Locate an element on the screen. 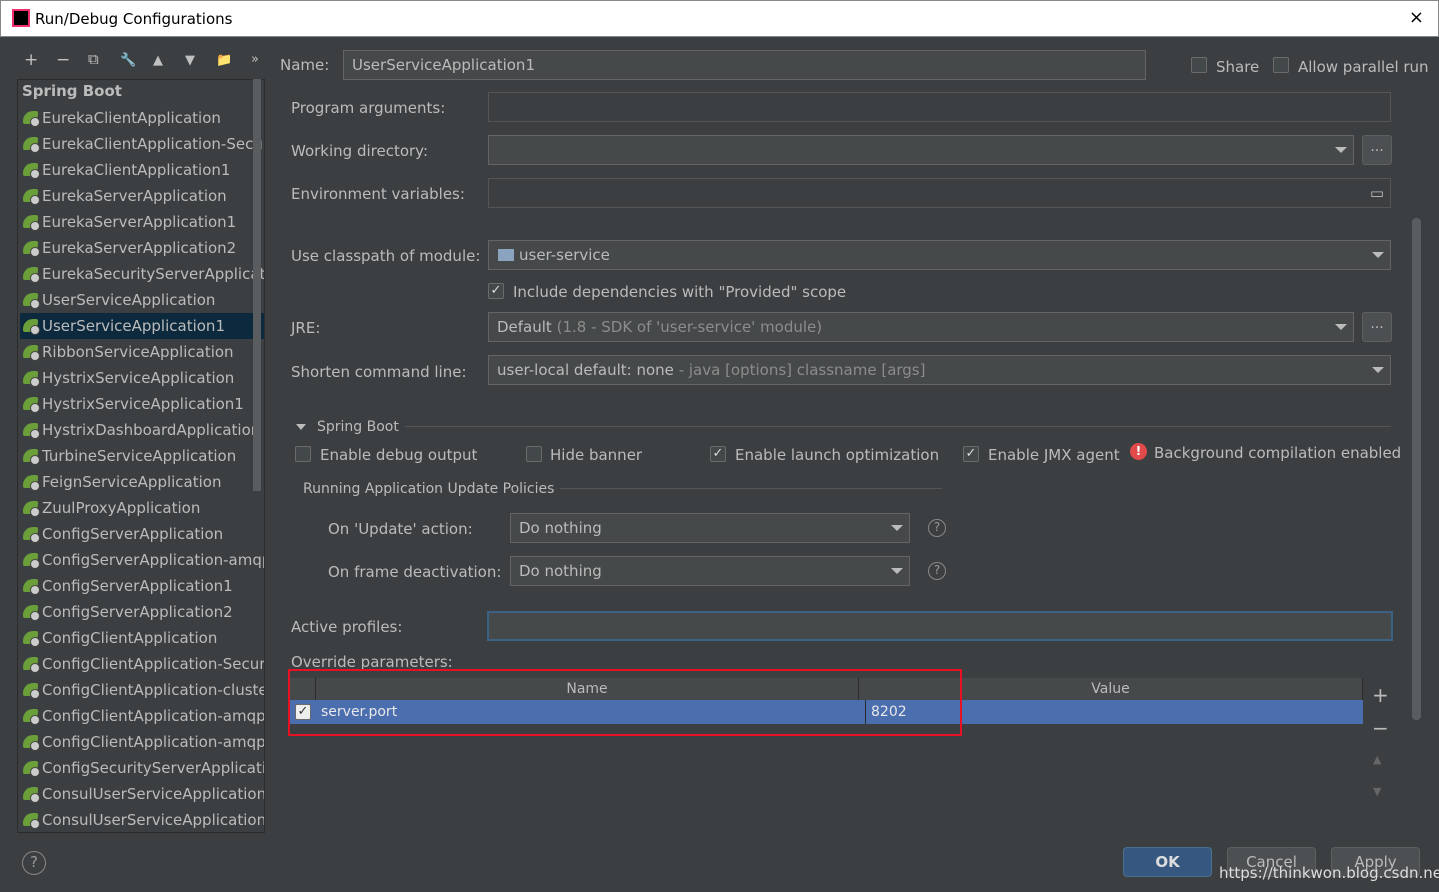 This screenshot has width=1439, height=892. sidebar-item: ConfigClientApplication-cluste is located at coordinates (142, 690).